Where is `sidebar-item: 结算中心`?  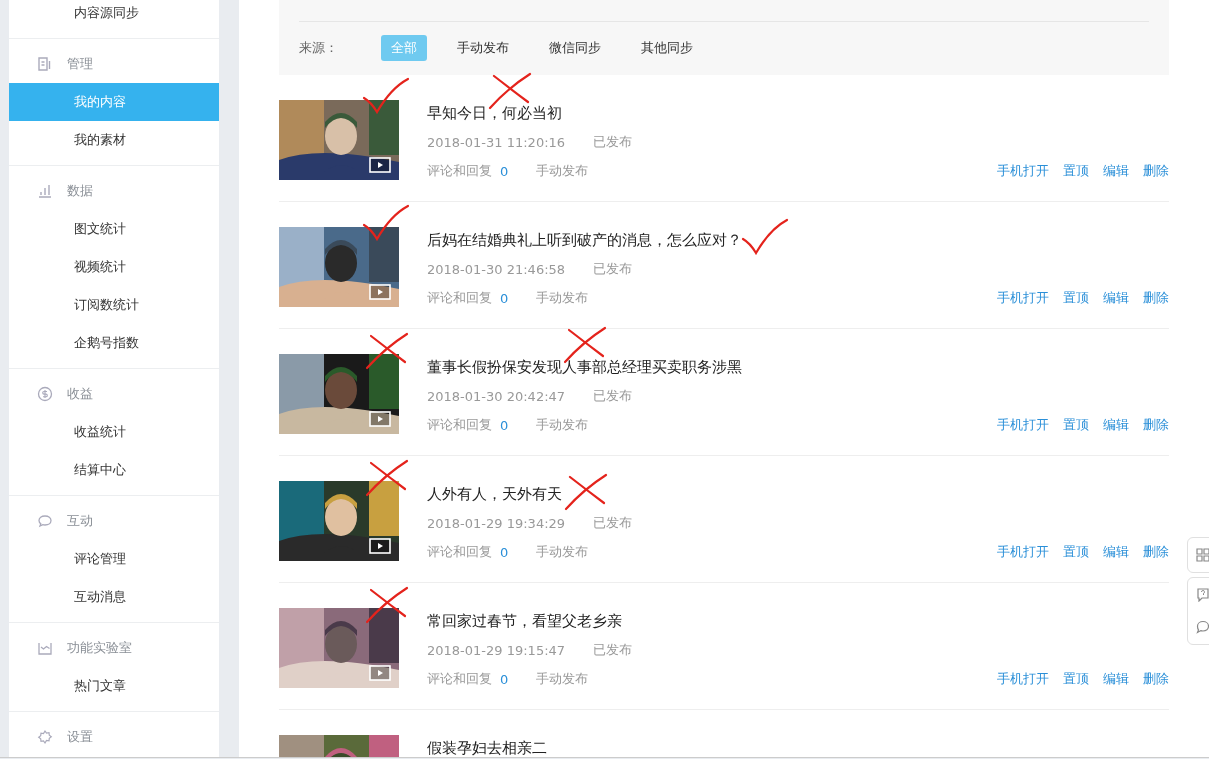
sidebar-item: 结算中心 is located at coordinates (114, 470).